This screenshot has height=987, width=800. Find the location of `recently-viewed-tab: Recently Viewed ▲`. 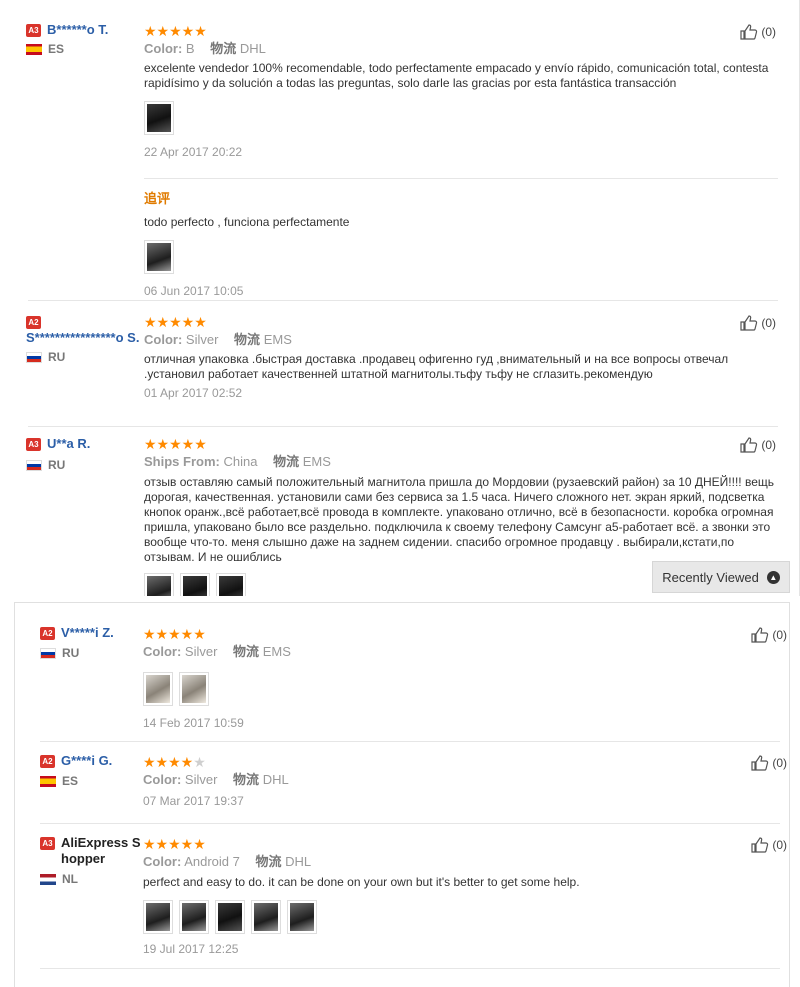

recently-viewed-tab: Recently Viewed ▲ is located at coordinates (721, 577).